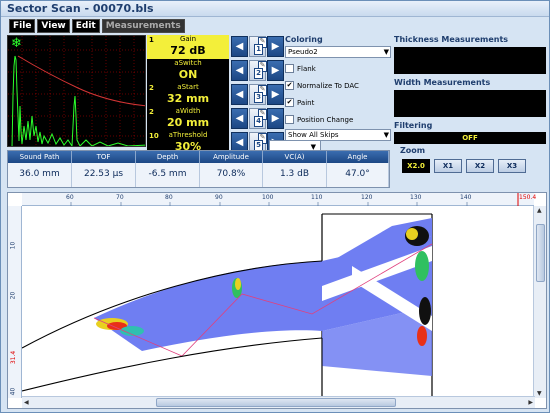 This screenshot has width=550, height=413. Describe the element at coordinates (367, 197) in the screenshot. I see `h-tick-label: 120` at that location.